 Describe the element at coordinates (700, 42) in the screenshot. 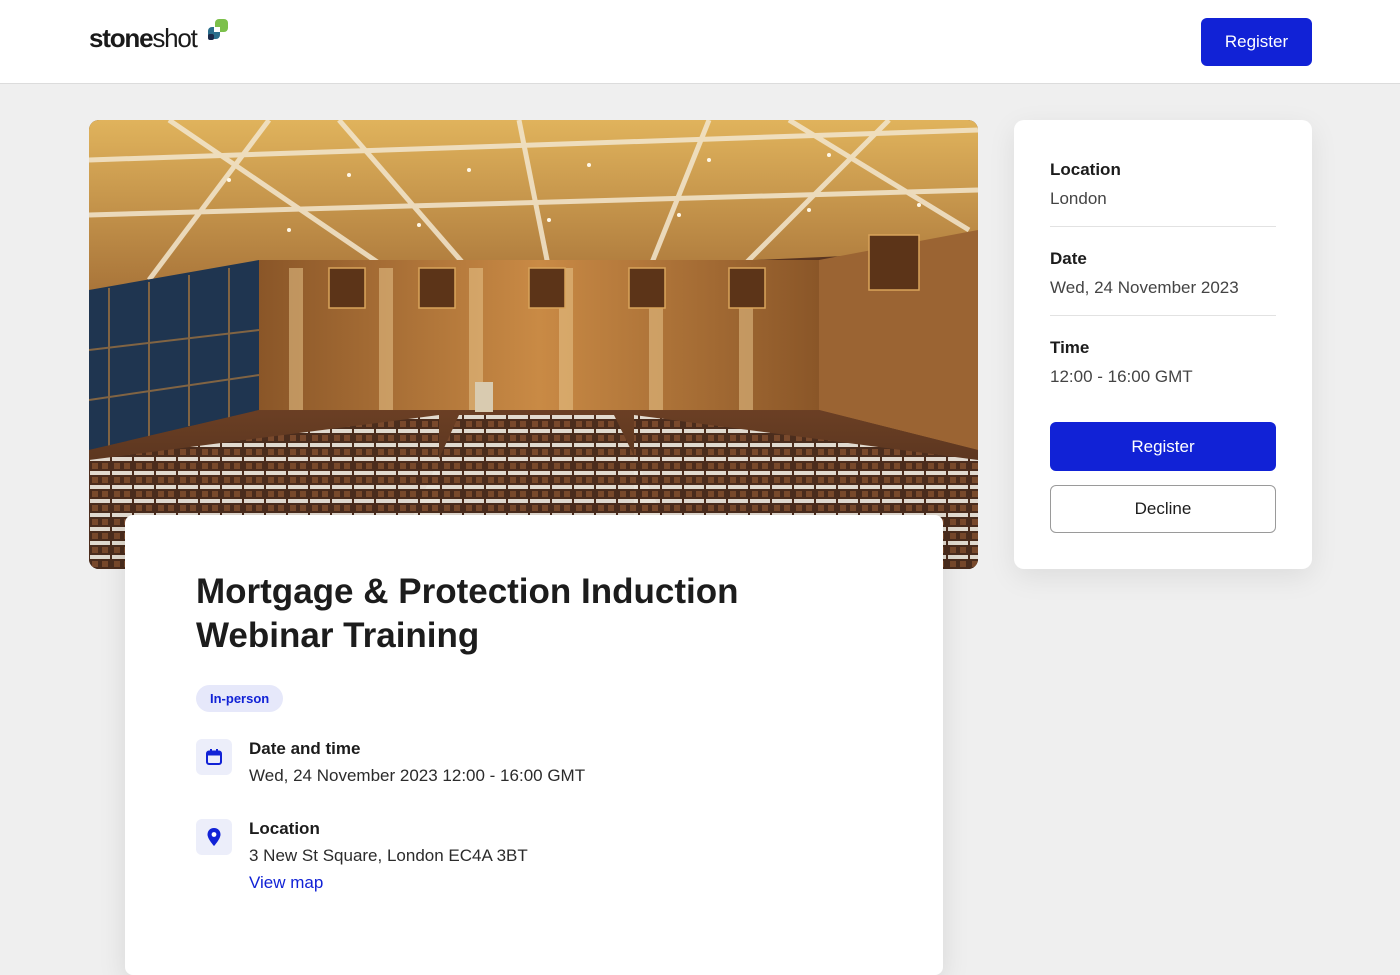

I see `top-bar: stoneshot Register` at that location.